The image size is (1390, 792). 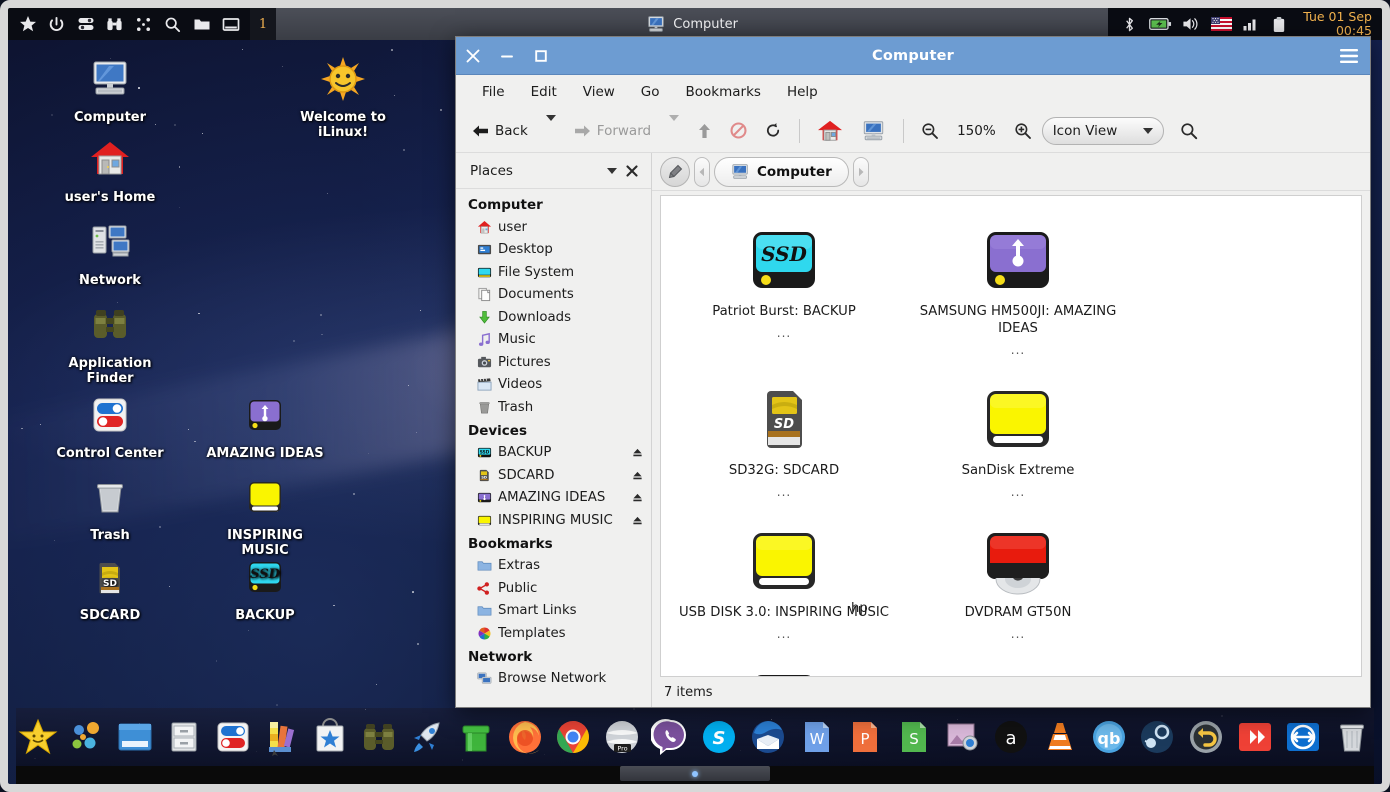 What do you see at coordinates (1189, 131) in the screenshot?
I see `search-button` at bounding box center [1189, 131].